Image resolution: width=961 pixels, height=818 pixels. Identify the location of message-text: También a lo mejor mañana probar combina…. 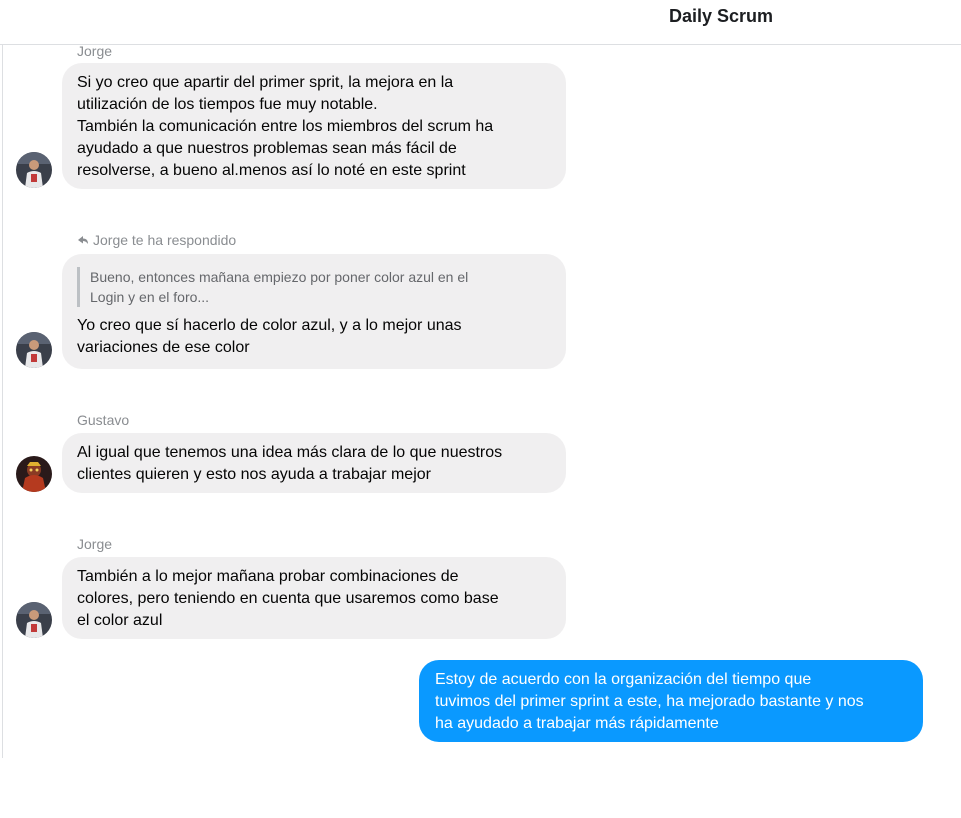
(288, 598).